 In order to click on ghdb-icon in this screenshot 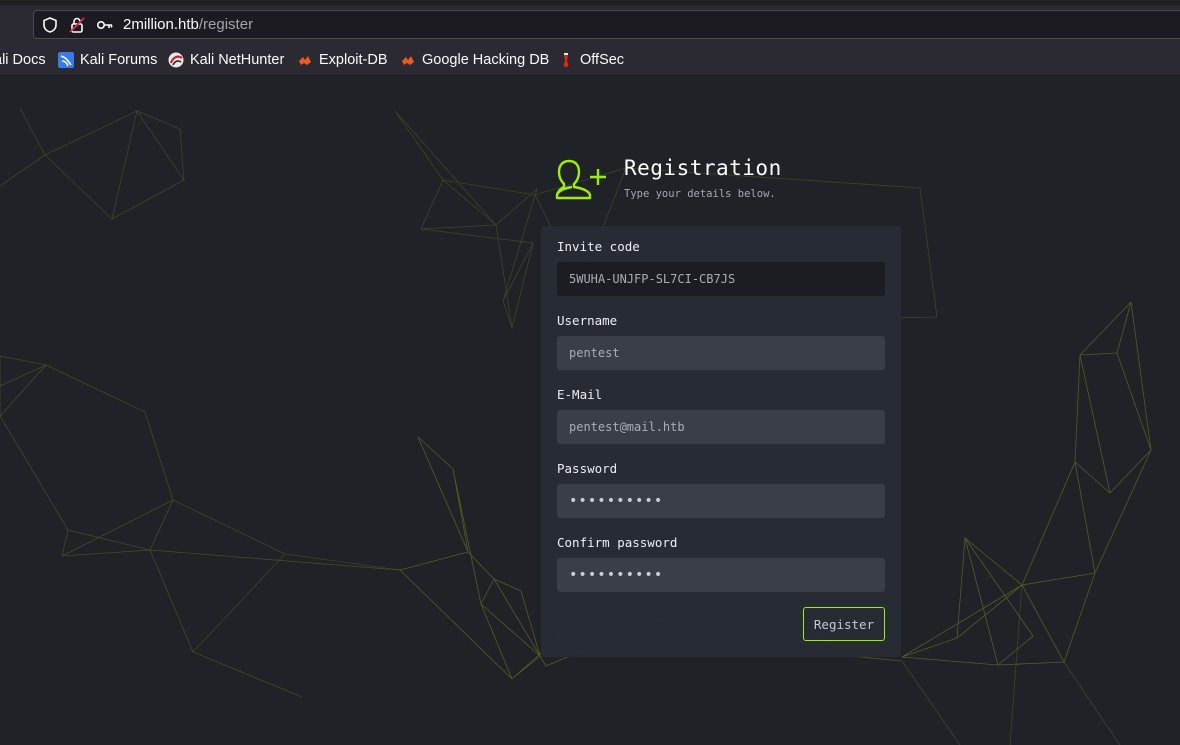, I will do `click(408, 60)`.